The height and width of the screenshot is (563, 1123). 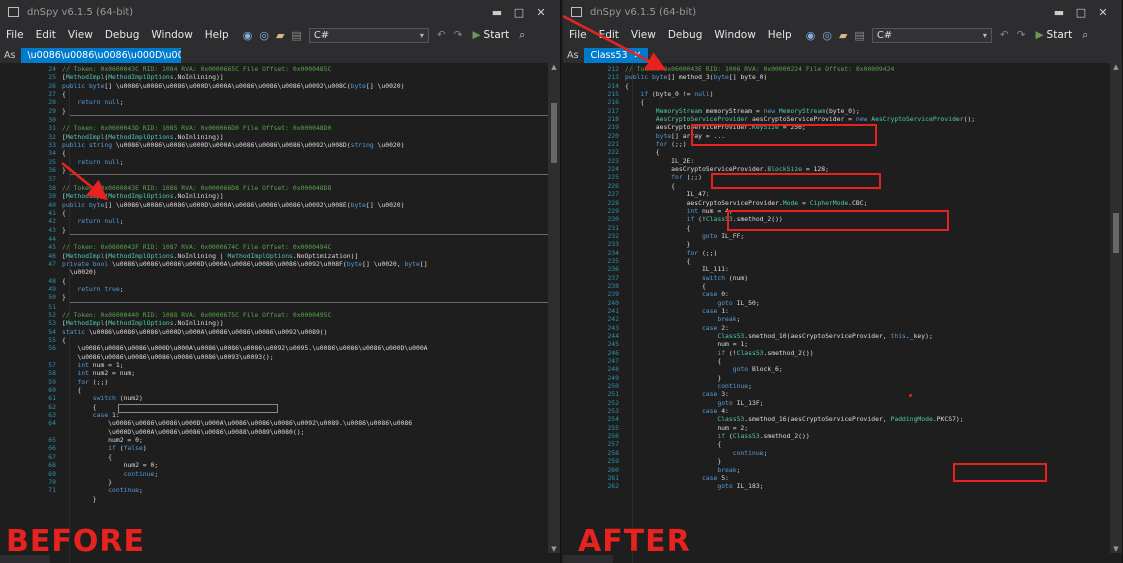 What do you see at coordinates (613, 469) in the screenshot?
I see `line-number: 260` at bounding box center [613, 469].